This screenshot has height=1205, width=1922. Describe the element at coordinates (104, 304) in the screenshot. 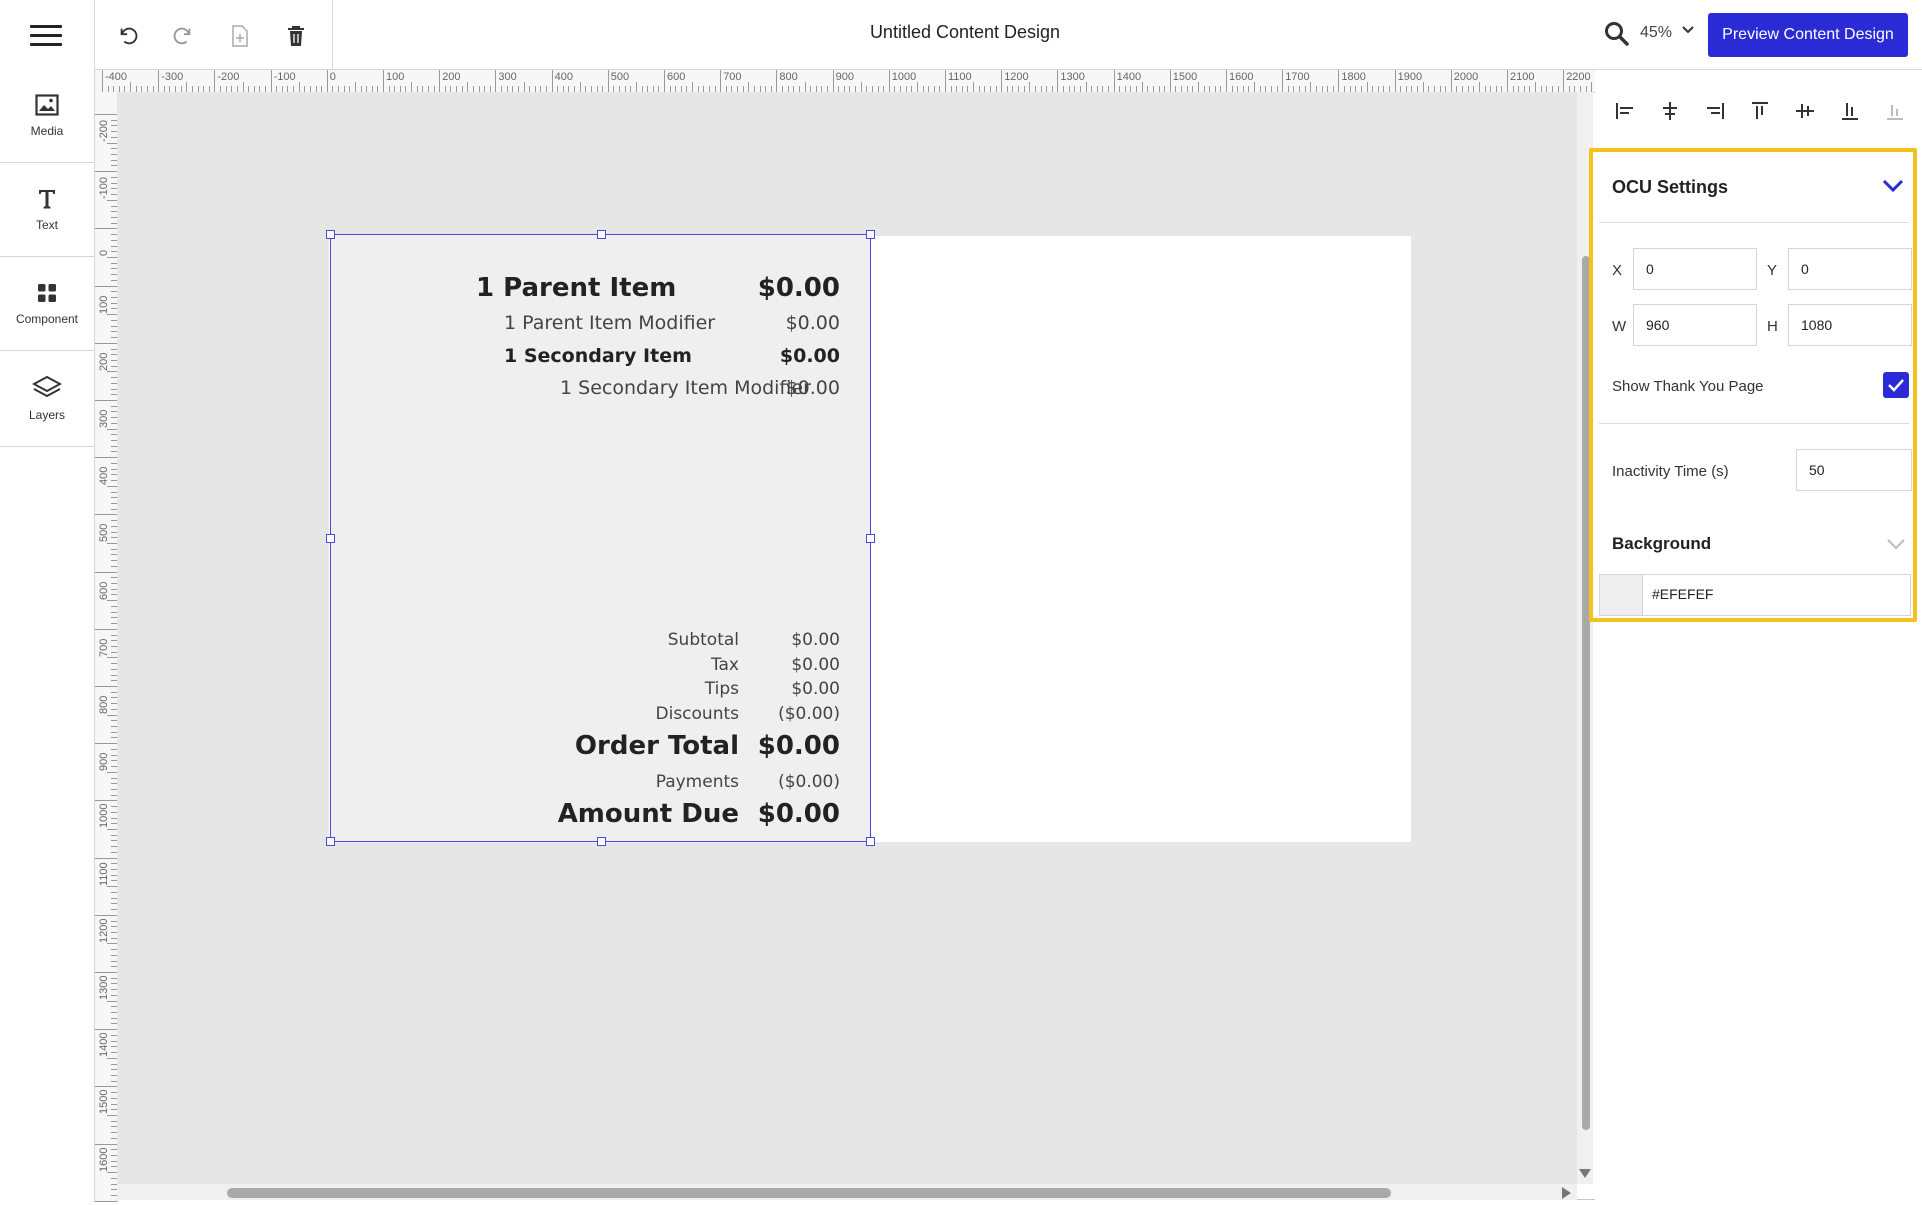

I see `ruler-label: 100` at that location.